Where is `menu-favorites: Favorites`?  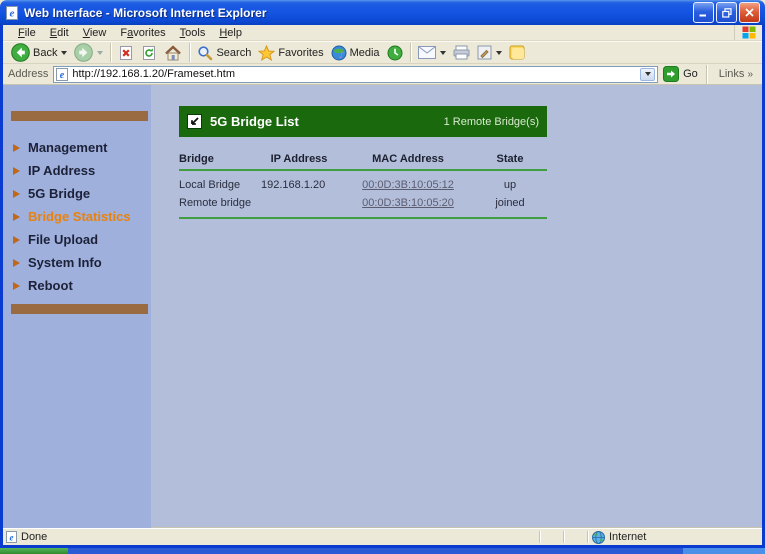
menu-favorites: Favorites is located at coordinates (142, 33).